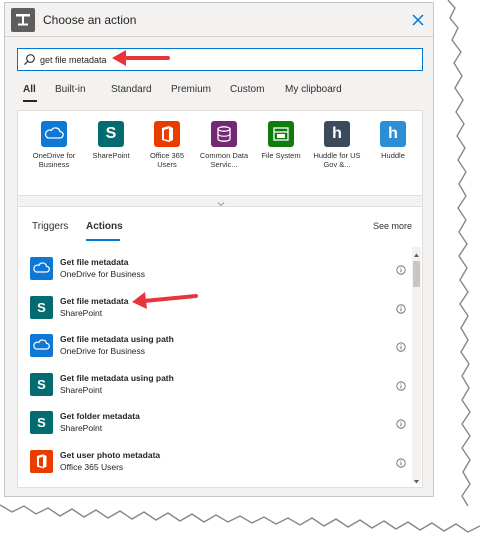 This screenshot has height=542, width=480. What do you see at coordinates (215, 272) in the screenshot?
I see `action-row: Get file metadata OneDrive for Business` at bounding box center [215, 272].